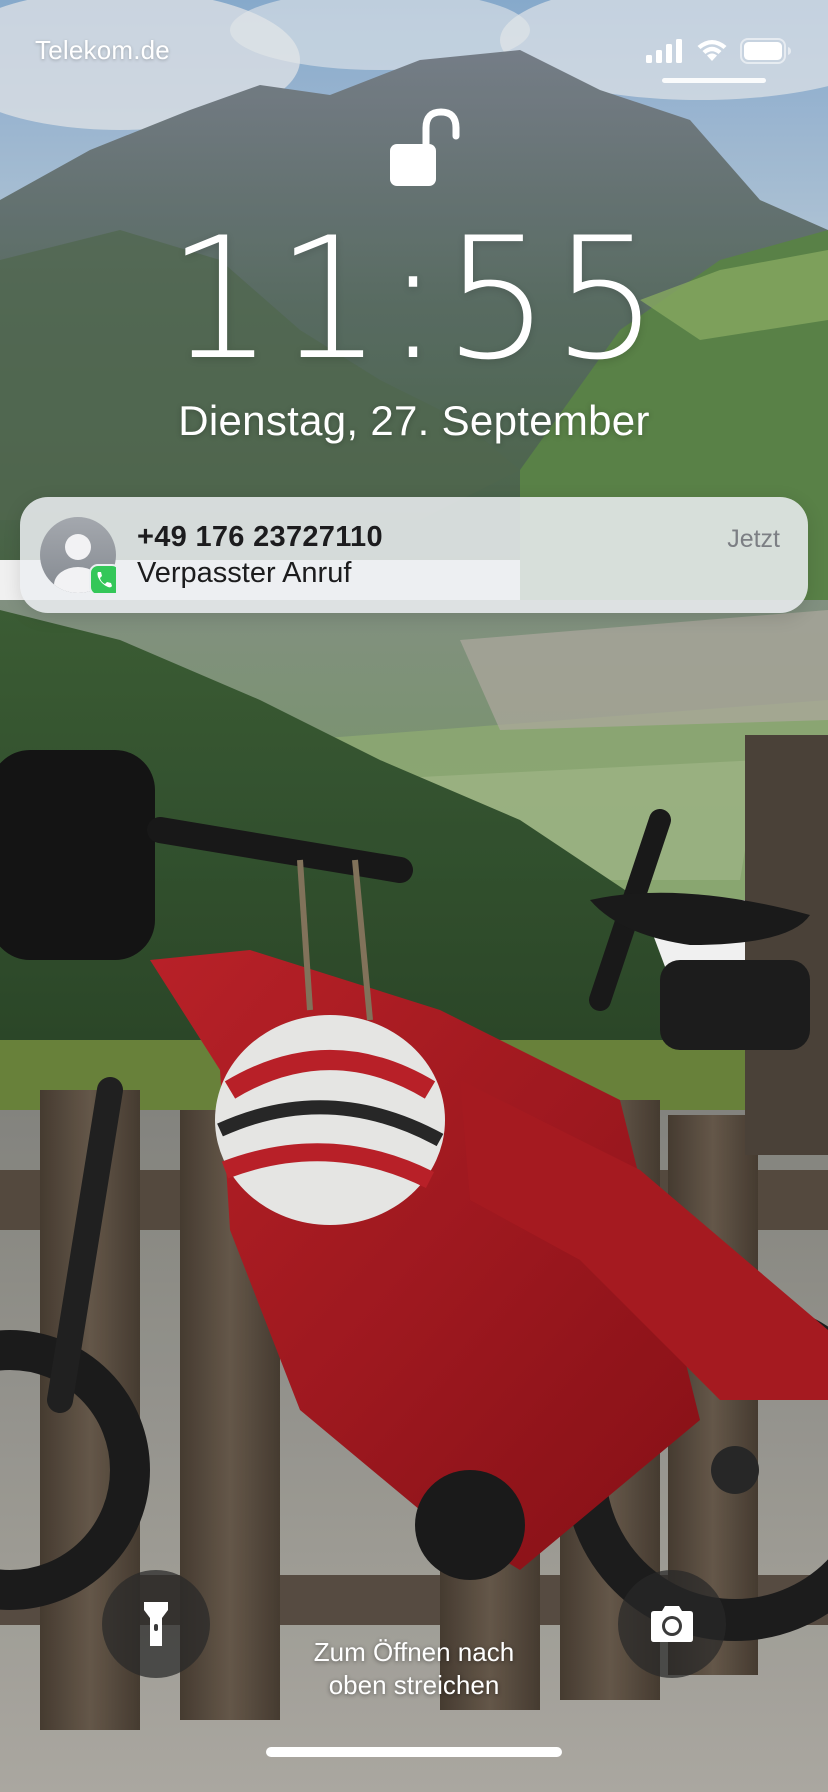 The width and height of the screenshot is (828, 1792). I want to click on flashlight-icon, so click(156, 1624).